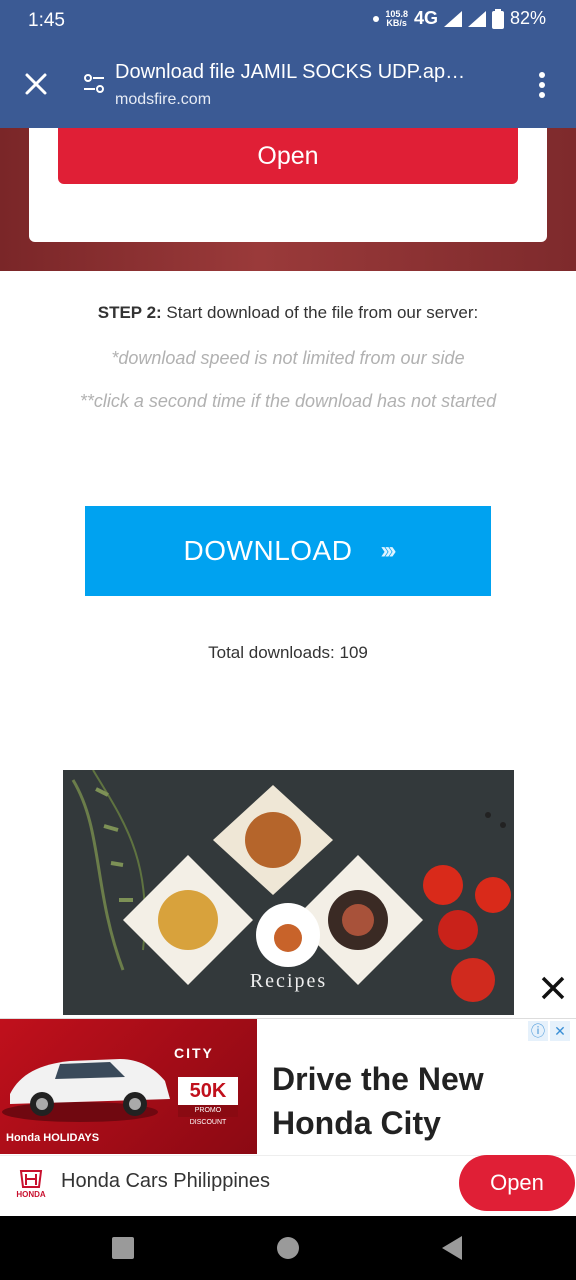  I want to click on ad-image: CITY 50K PROMO DISCOUNT Honda HOLIDAYS, so click(128, 1086).